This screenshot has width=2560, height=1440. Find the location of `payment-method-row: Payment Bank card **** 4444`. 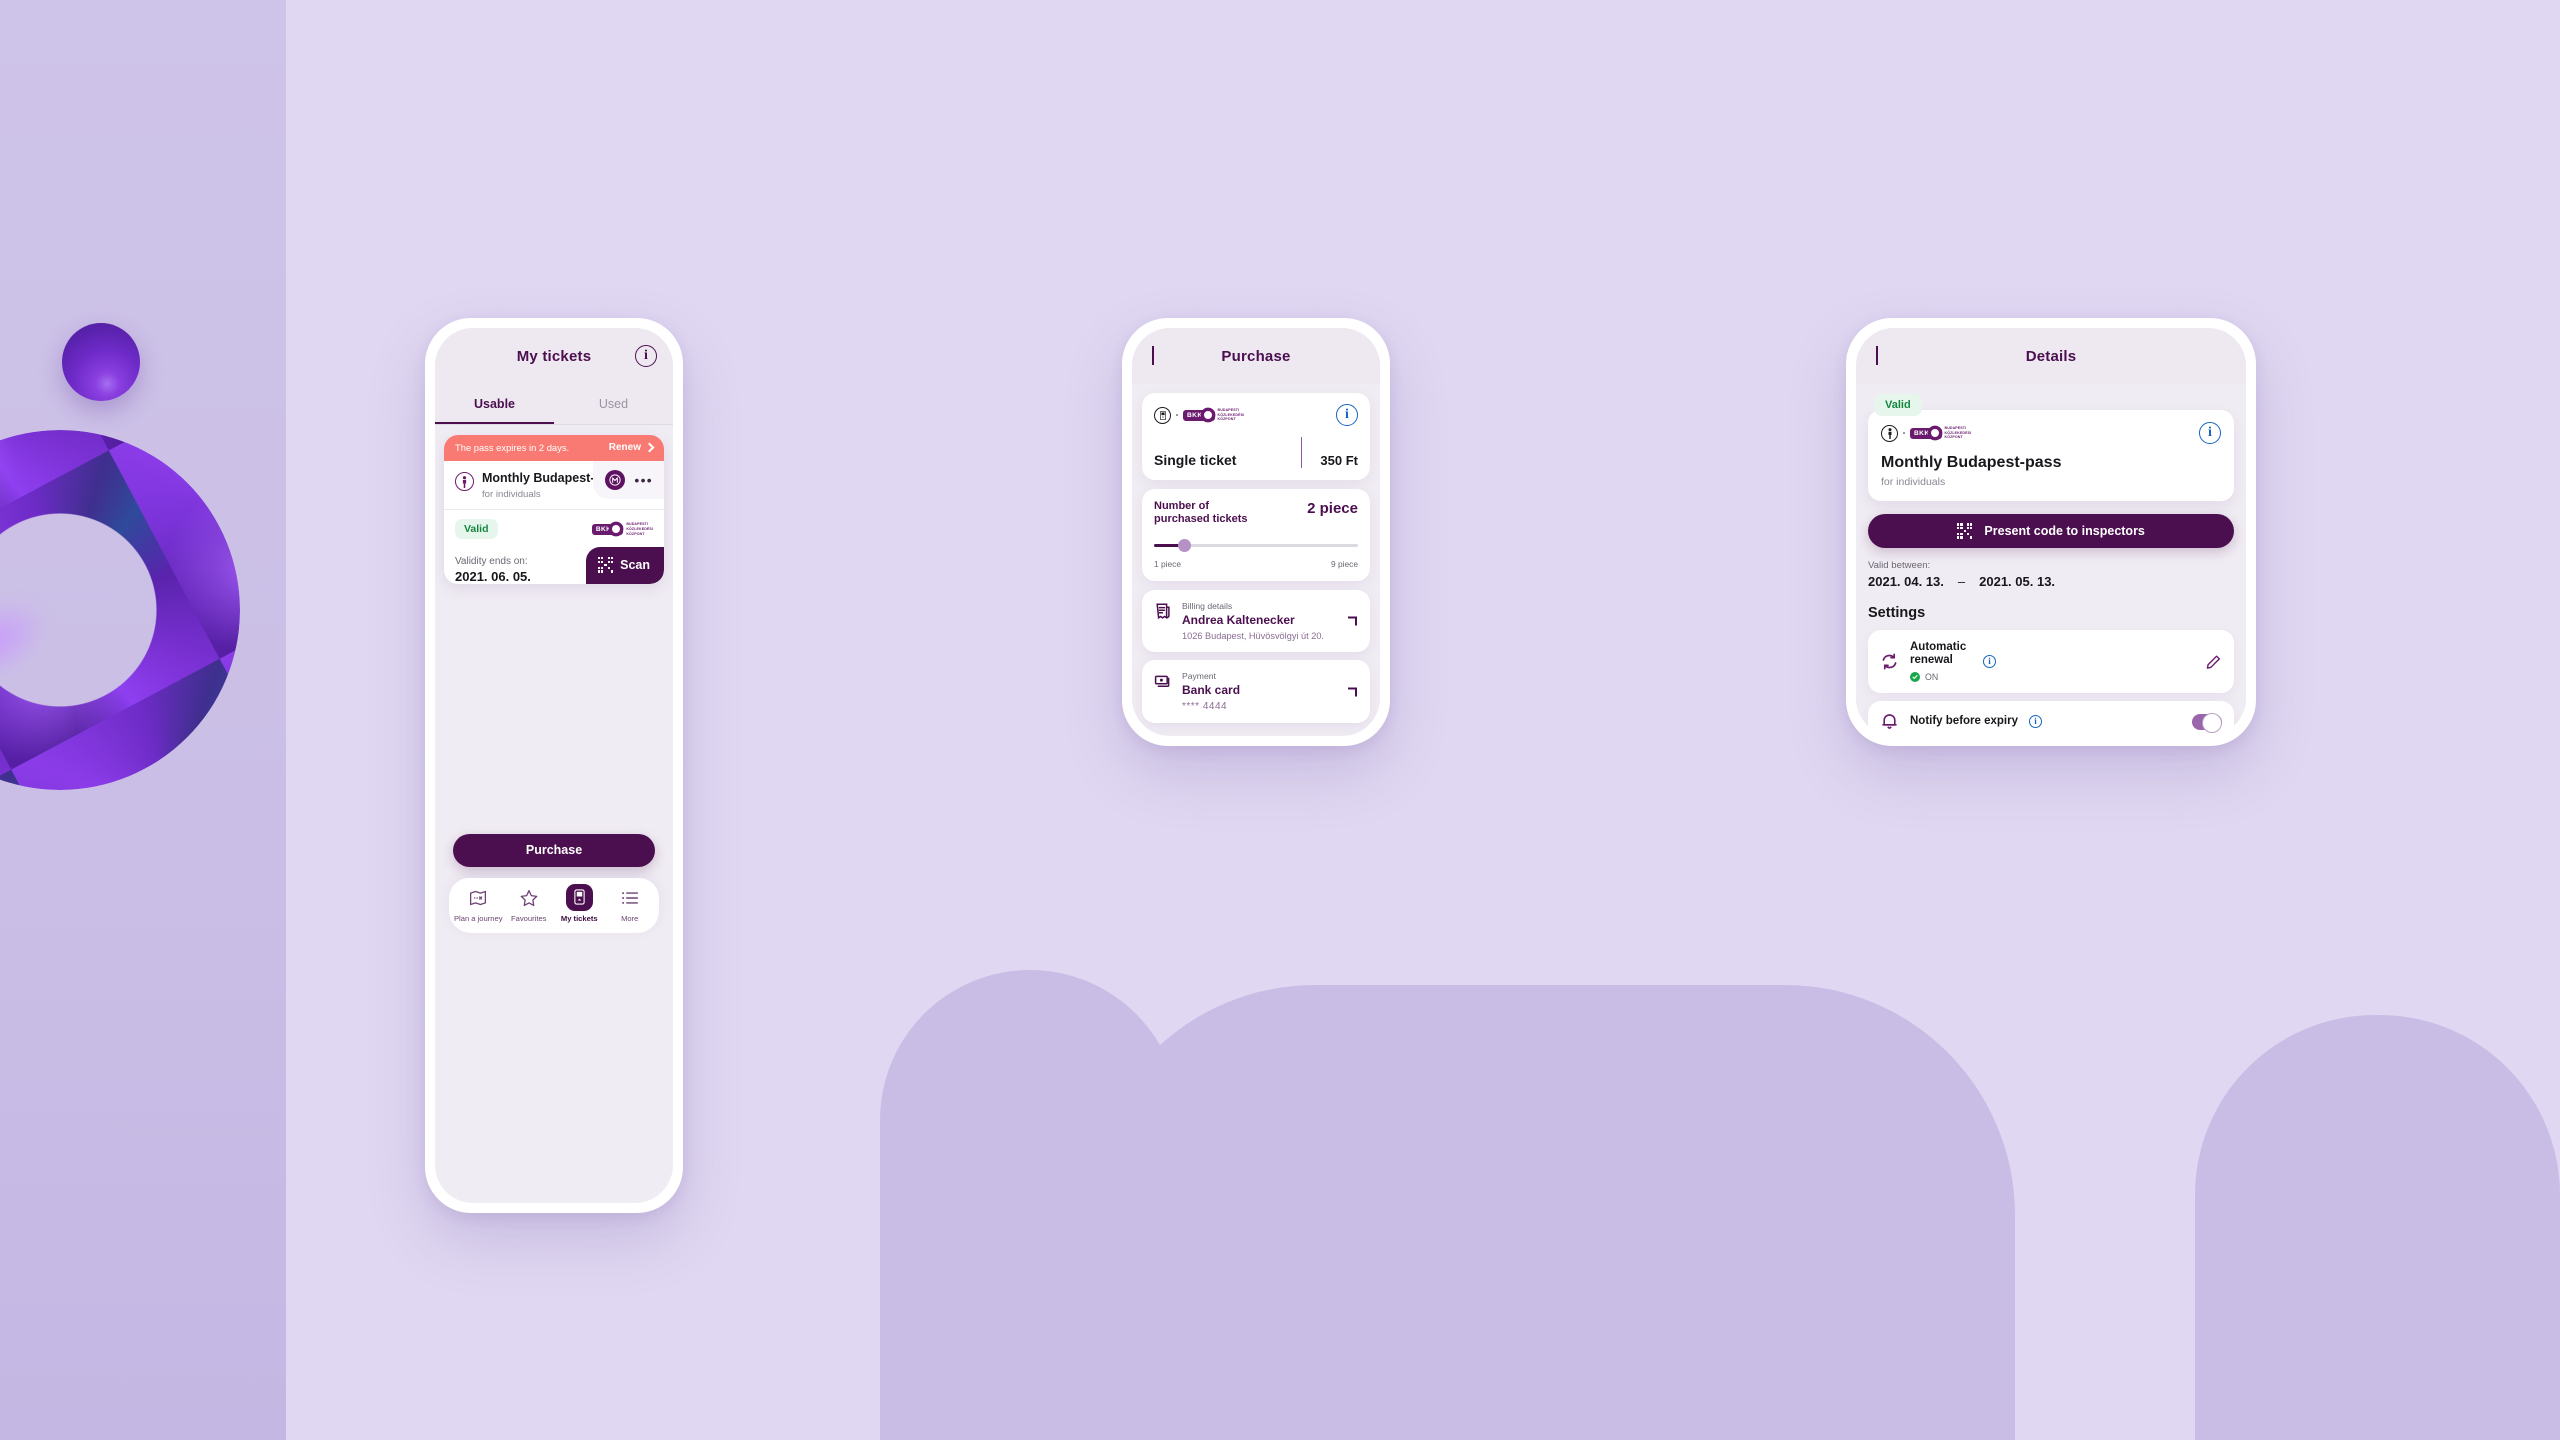

payment-method-row: Payment Bank card **** 4444 is located at coordinates (1256, 692).